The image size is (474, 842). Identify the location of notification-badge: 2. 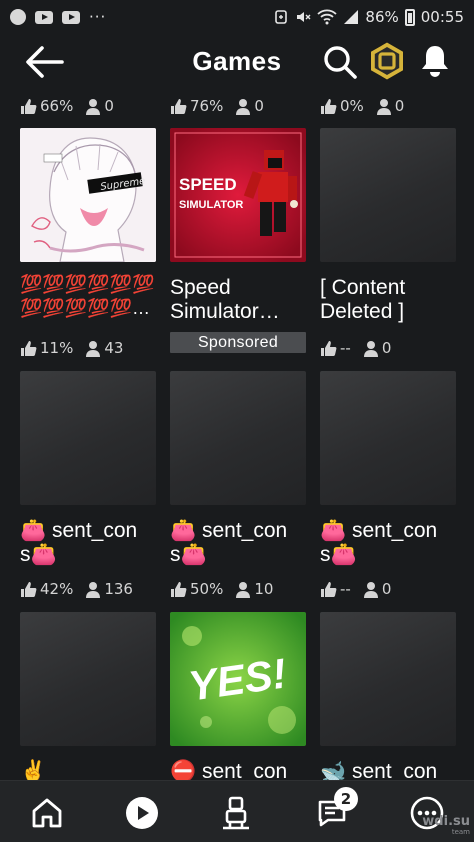
(346, 799).